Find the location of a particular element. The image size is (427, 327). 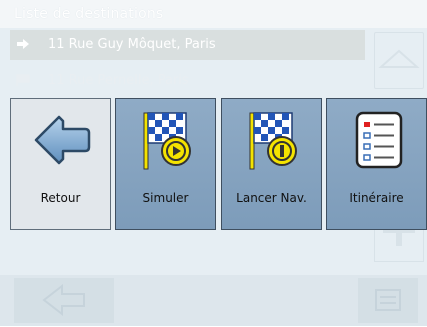

simulate-button-label: Simuler is located at coordinates (165, 198).